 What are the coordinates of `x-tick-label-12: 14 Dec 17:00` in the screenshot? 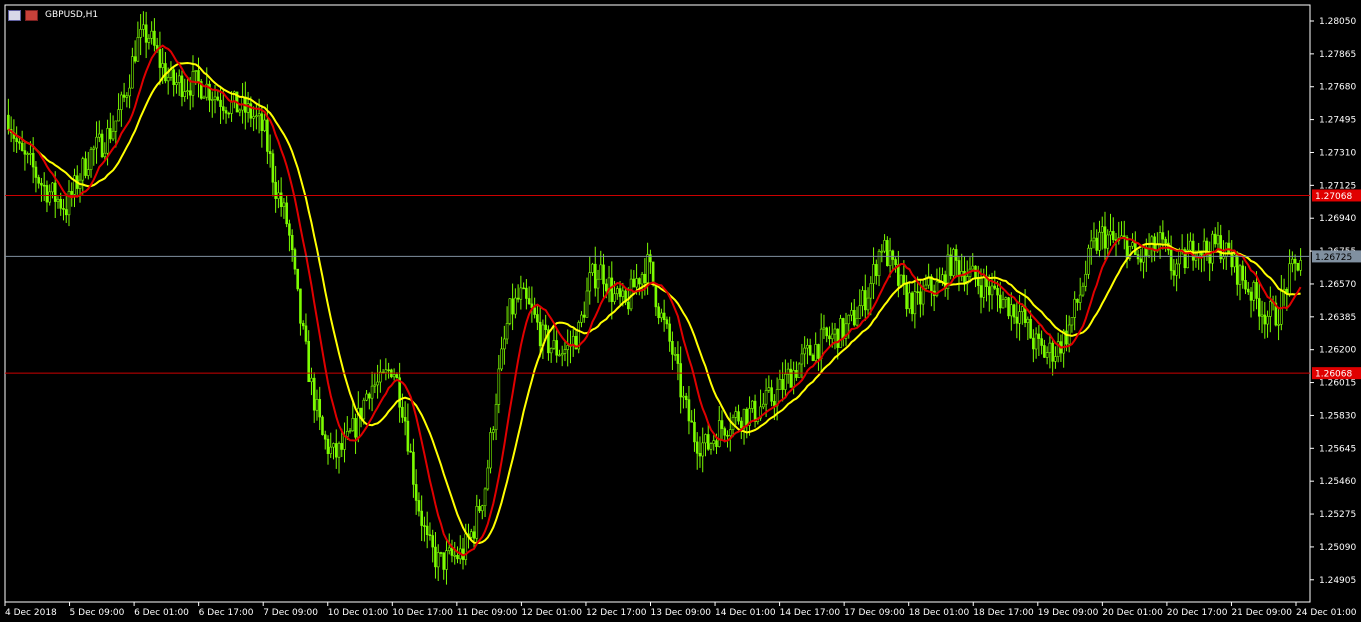 It's located at (810, 613).